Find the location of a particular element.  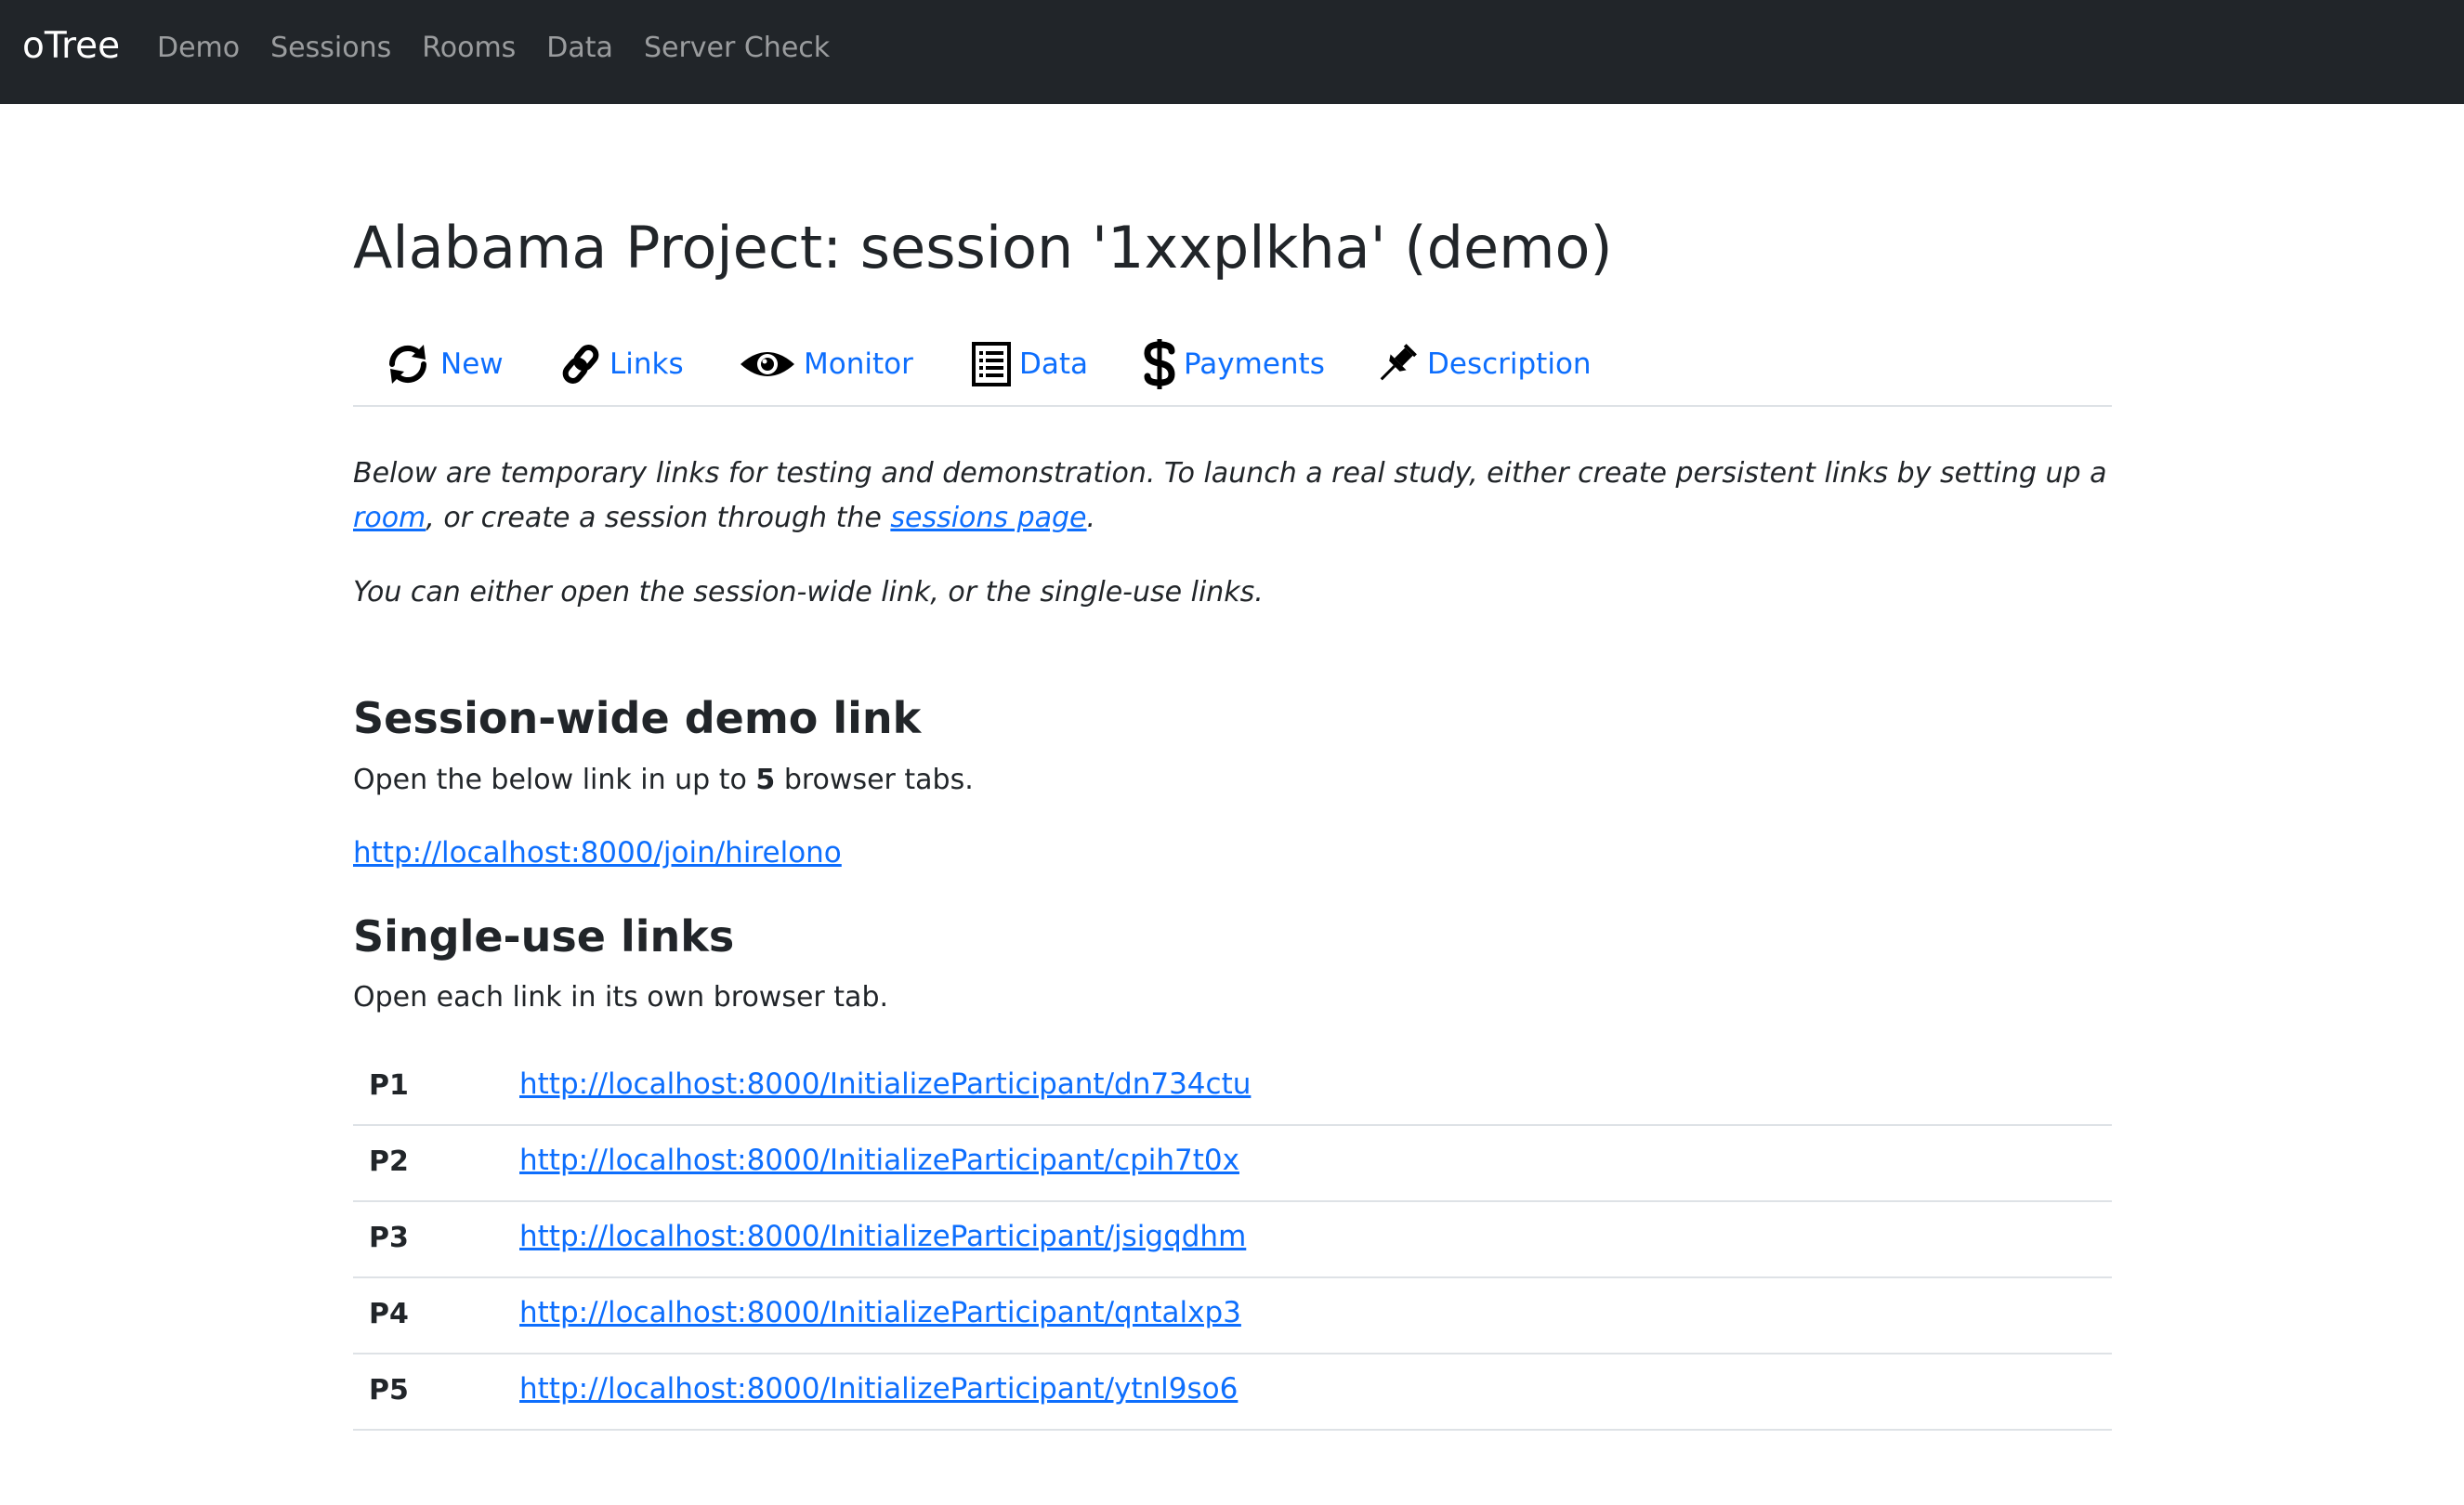

intro-text-end: . is located at coordinates (1091, 518).